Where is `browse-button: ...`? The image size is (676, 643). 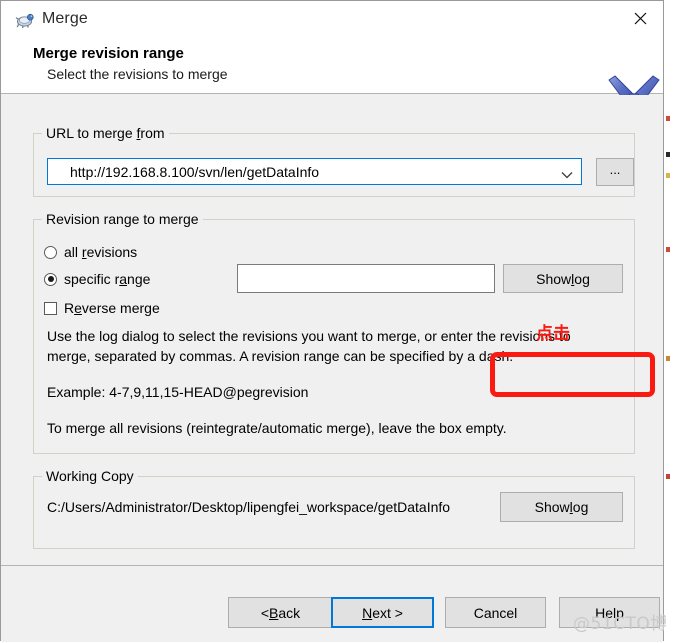
browse-button: ... is located at coordinates (615, 172).